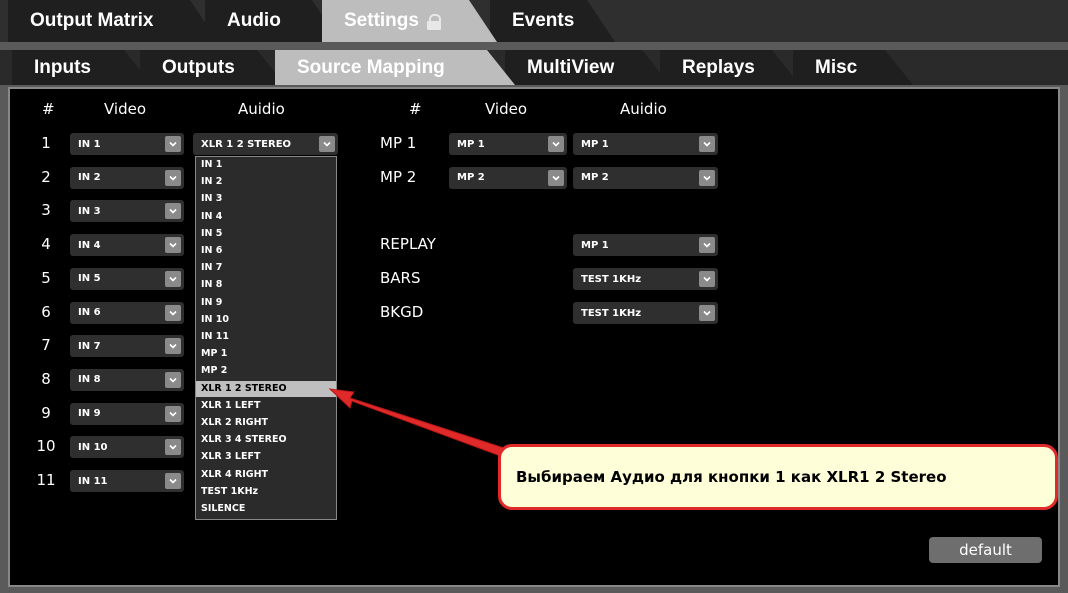 The width and height of the screenshot is (1068, 593). Describe the element at coordinates (395, 67) in the screenshot. I see `tab-source-mapping: Source Mapping` at that location.